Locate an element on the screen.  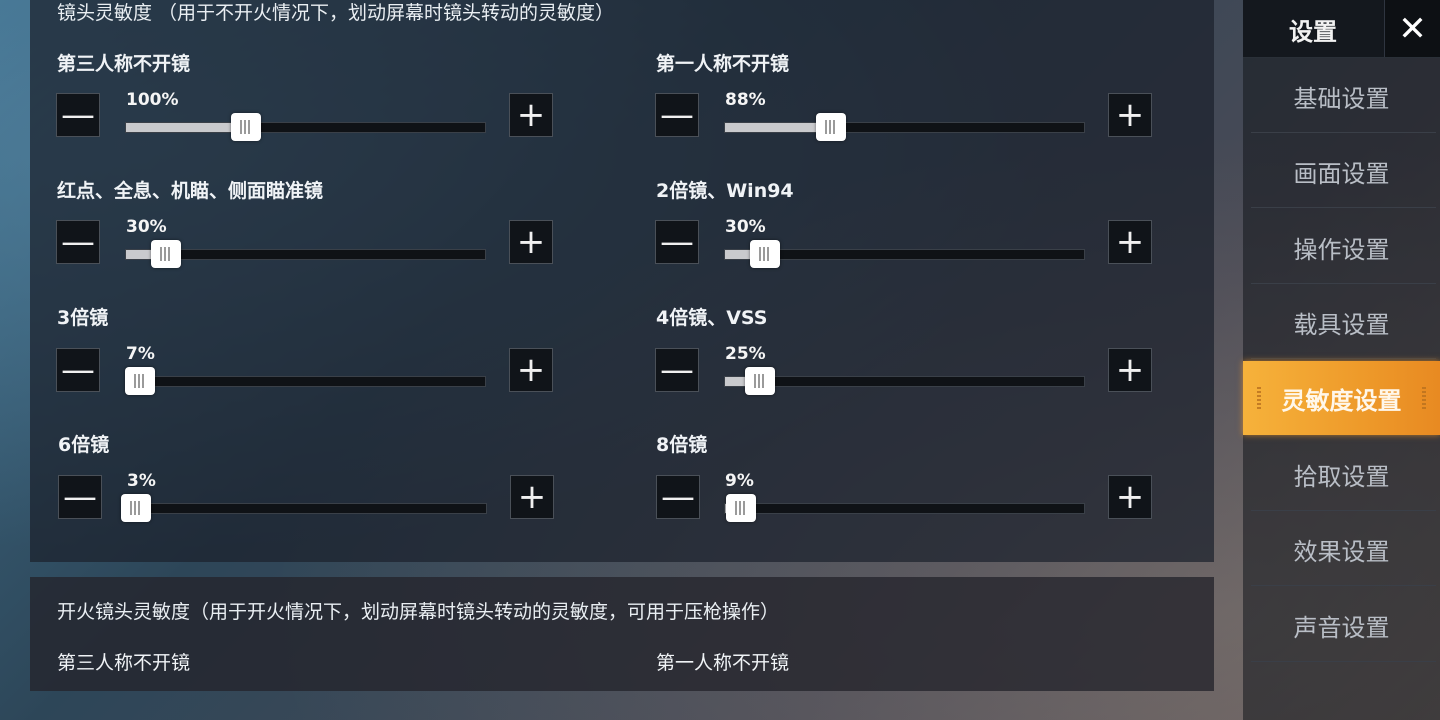
sidebar-item-label: 拾取设置 is located at coordinates (1341, 476).